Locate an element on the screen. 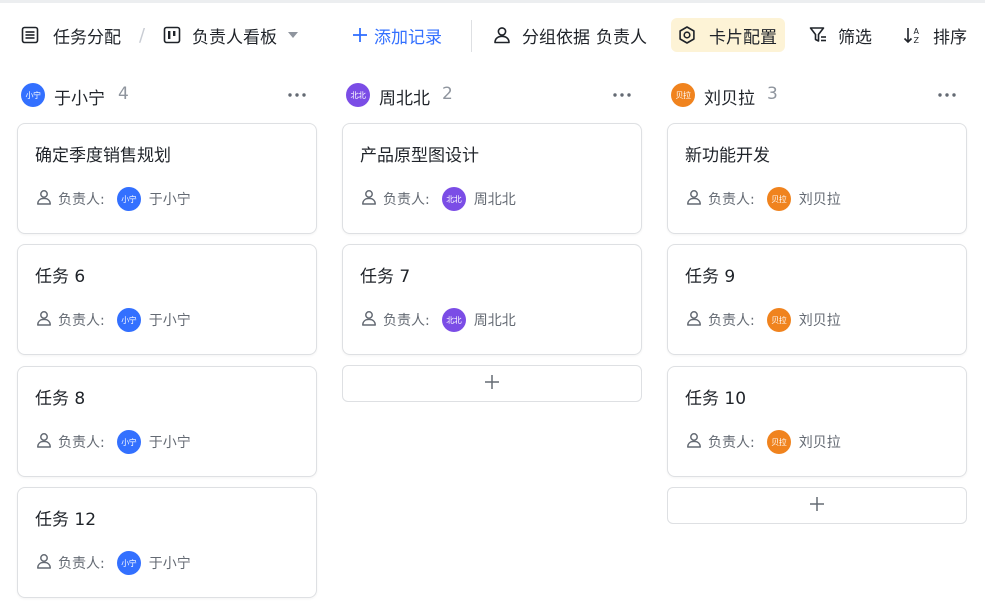 The image size is (985, 601). task-card: 任务 12 负责人: 小宁 于小宁 is located at coordinates (167, 542).